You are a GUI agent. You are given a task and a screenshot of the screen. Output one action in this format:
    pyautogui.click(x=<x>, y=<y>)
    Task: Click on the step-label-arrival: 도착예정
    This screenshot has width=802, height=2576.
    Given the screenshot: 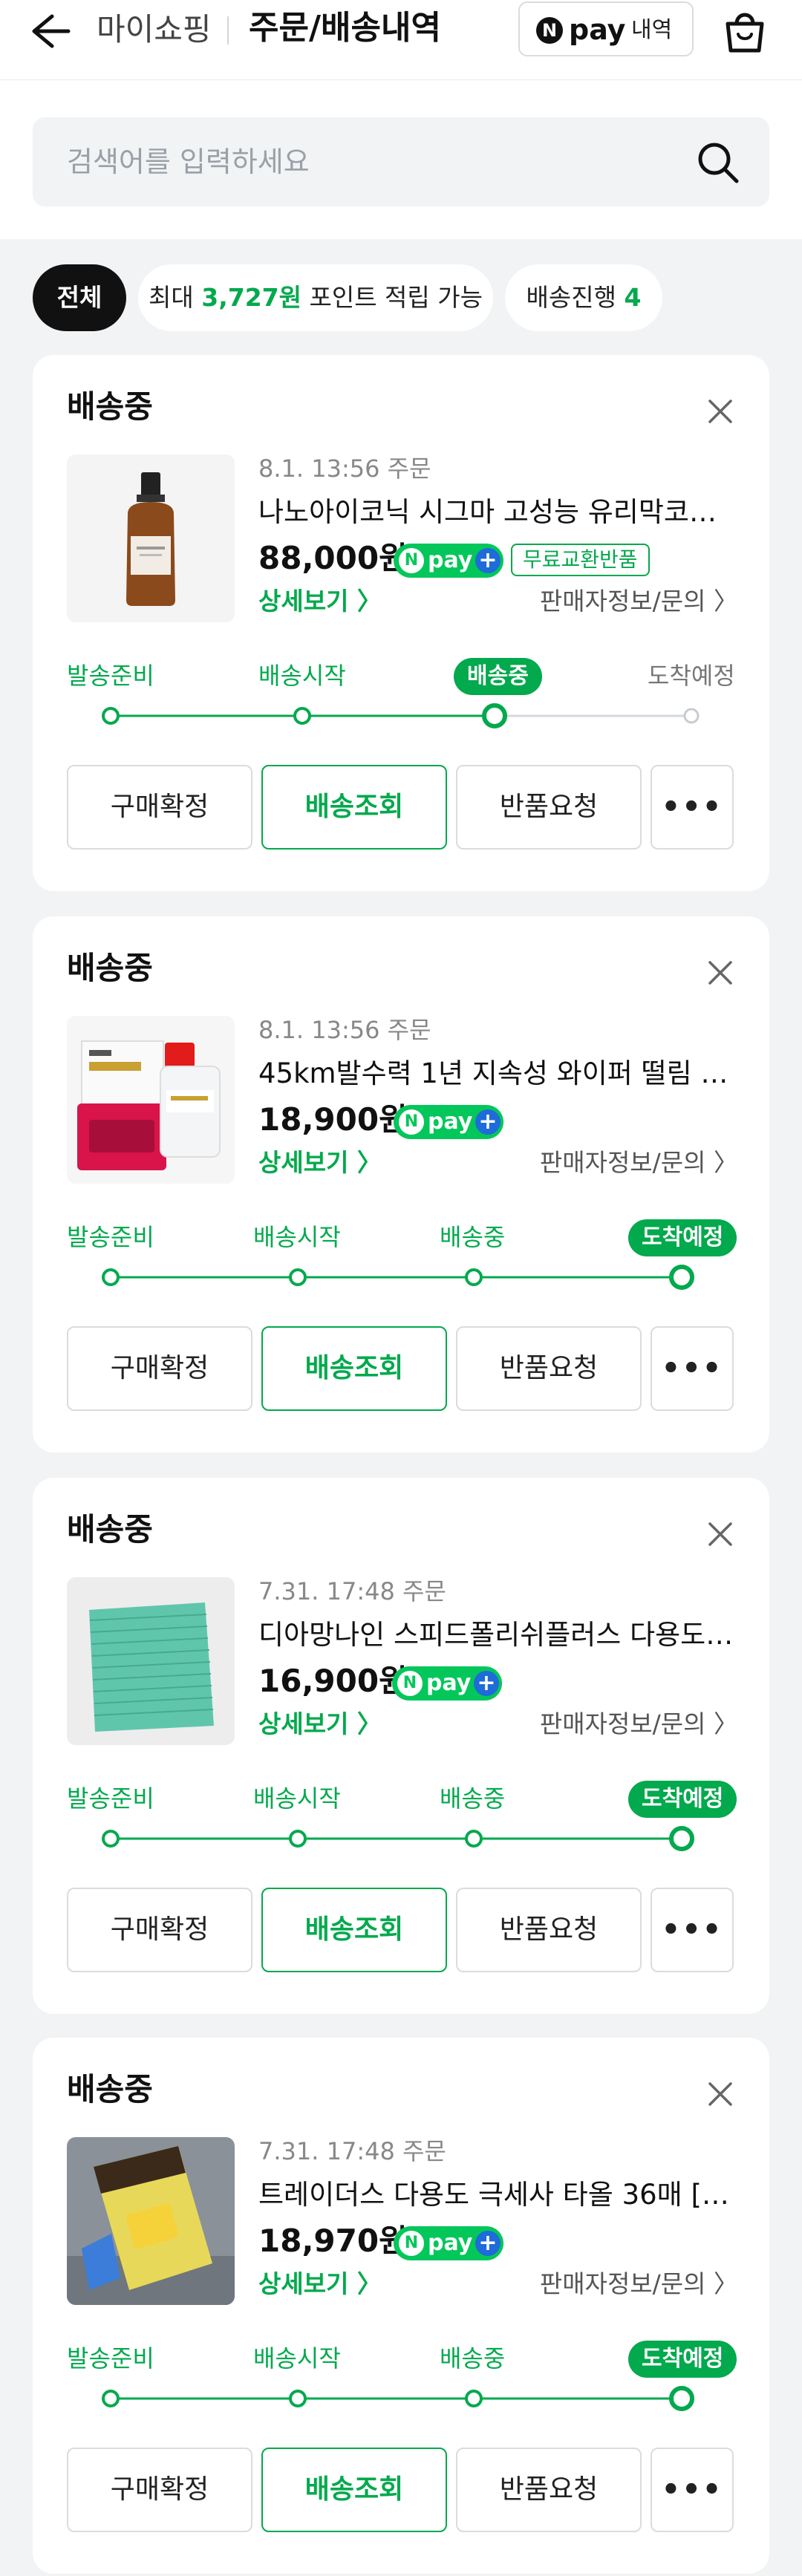 What is the action you would take?
    pyautogui.click(x=692, y=676)
    